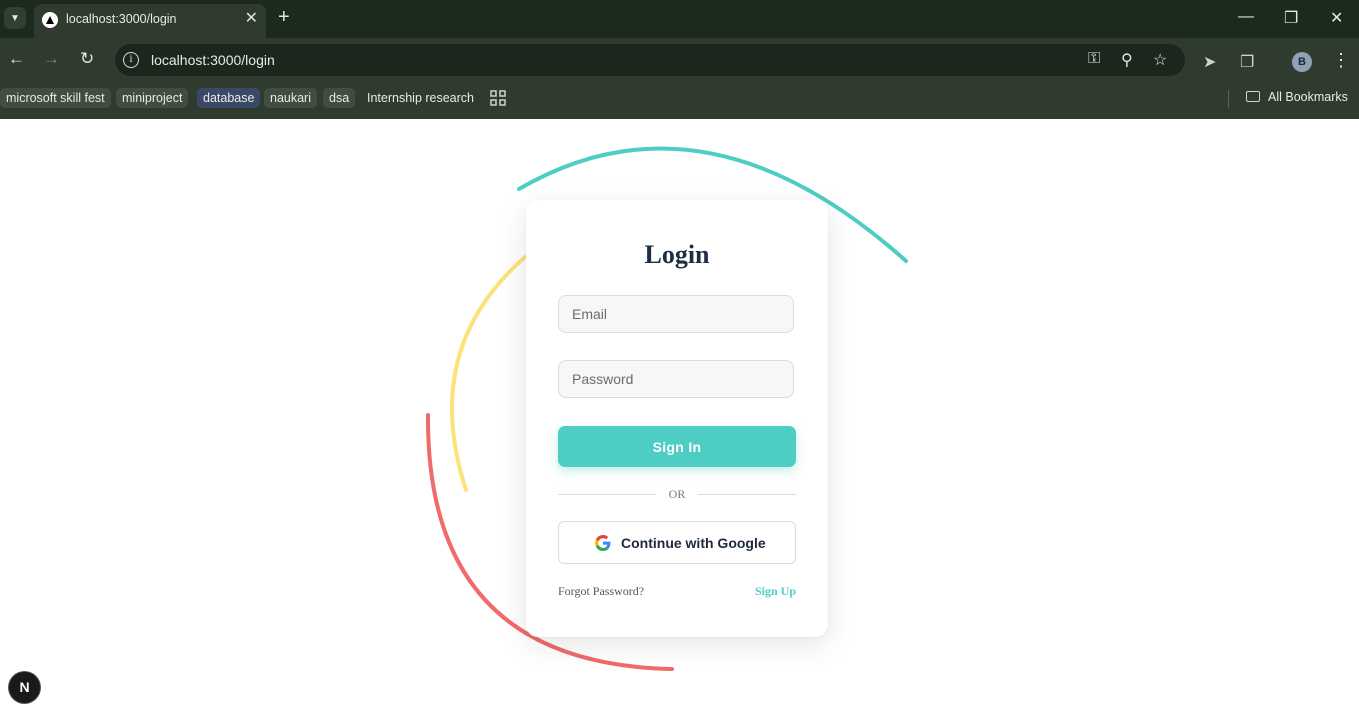 The image size is (1359, 717). Describe the element at coordinates (55, 98) in the screenshot. I see `bookmark-microsoft-skill-fest: microsoft skill fest` at that location.